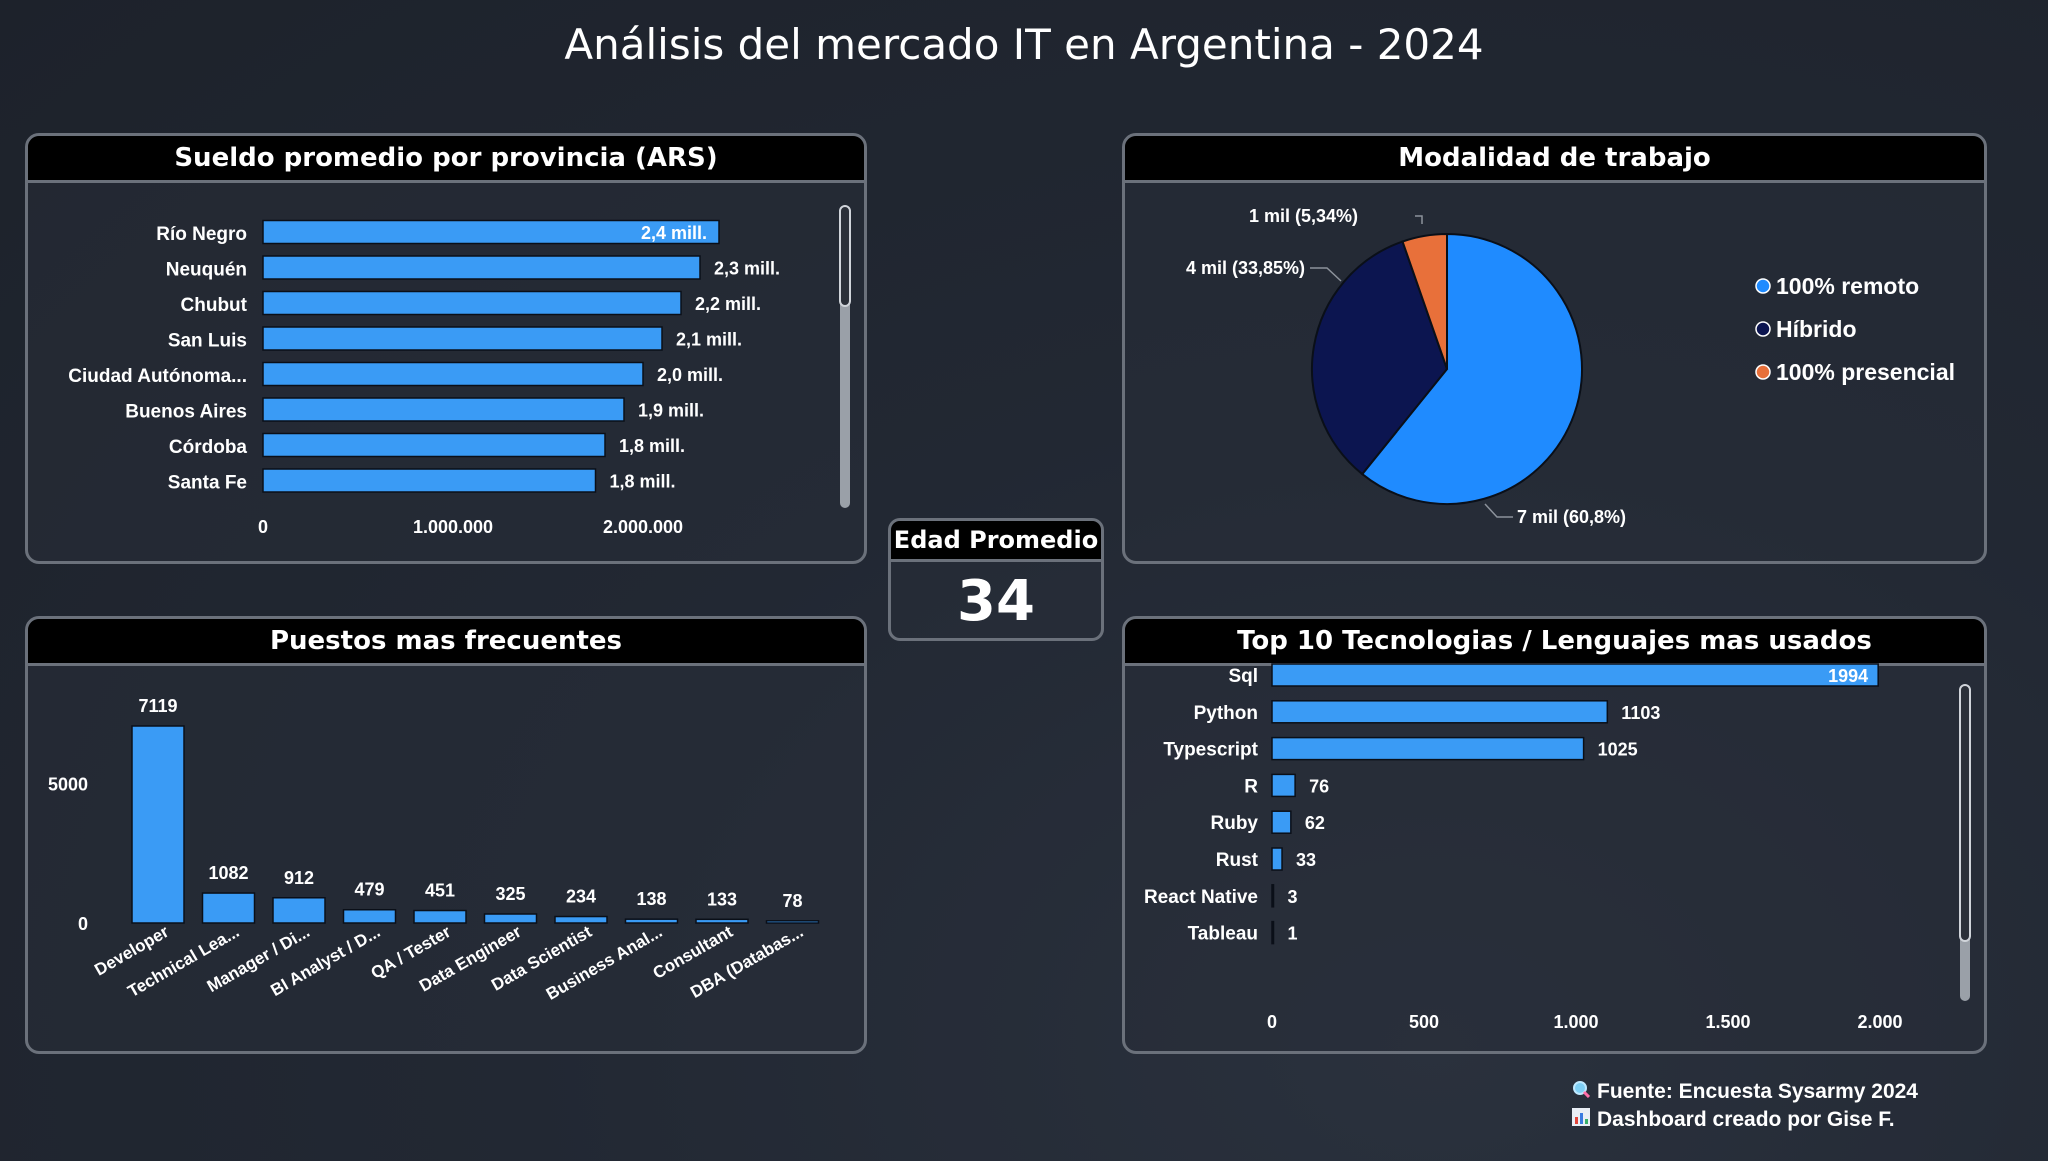 The image size is (2048, 1161). I want to click on data-label: 234, so click(581, 897).